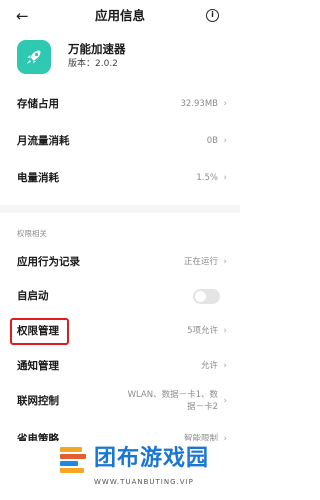 The height and width of the screenshot is (500, 320). I want to click on permission-management-row: 权限管理 5项允许 ›, so click(120, 332).